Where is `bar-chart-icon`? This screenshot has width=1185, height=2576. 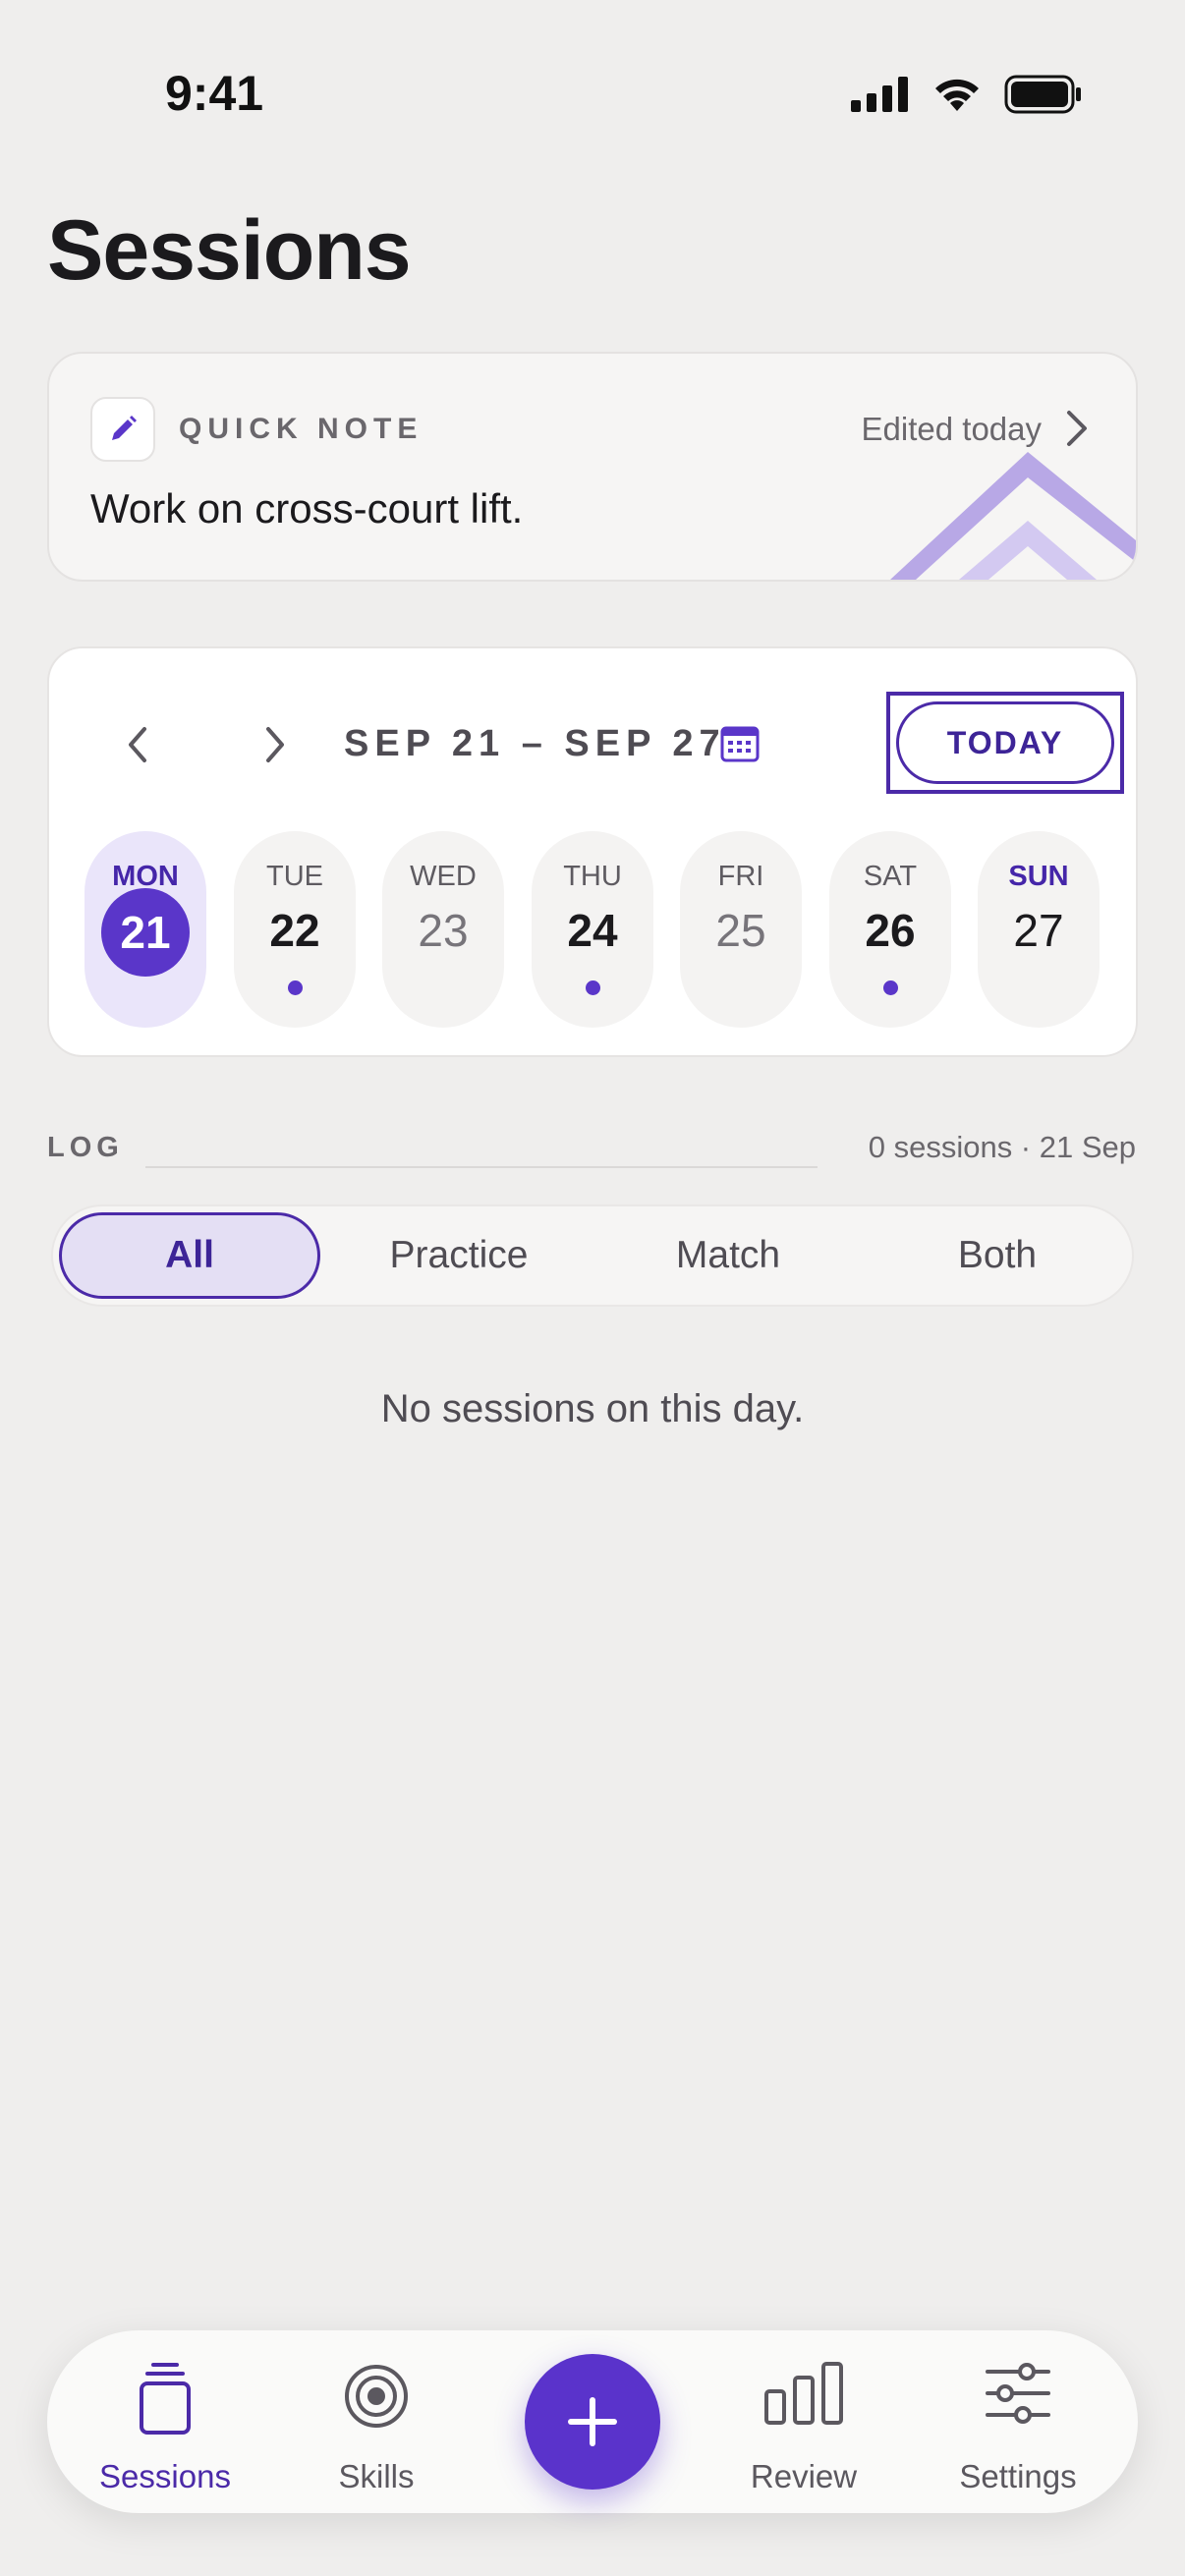
bar-chart-icon is located at coordinates (804, 2393).